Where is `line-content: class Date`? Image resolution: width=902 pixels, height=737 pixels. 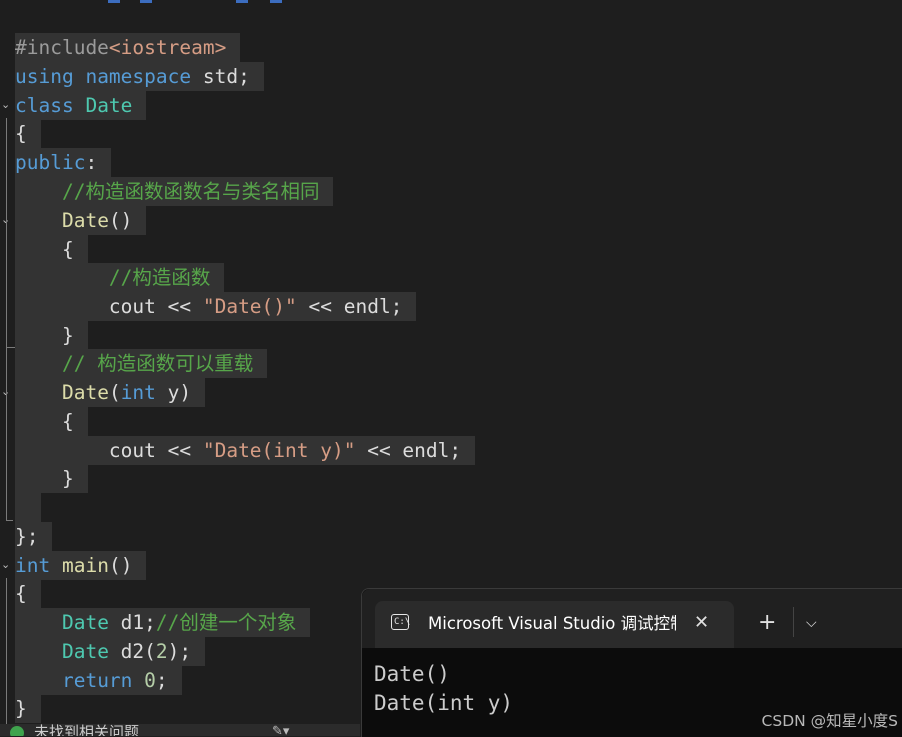 line-content: class Date is located at coordinates (81, 105).